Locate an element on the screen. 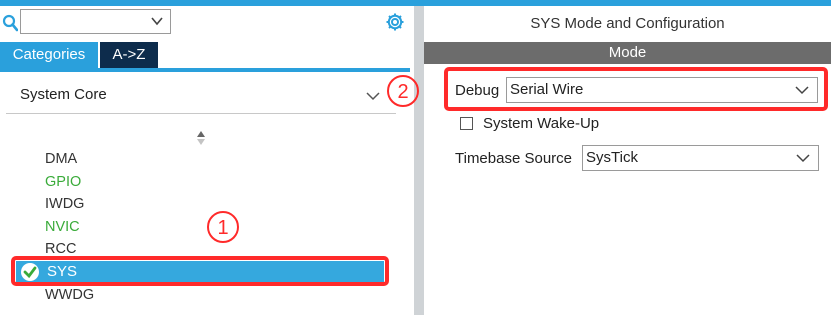 The width and height of the screenshot is (831, 315). category-divider is located at coordinates (201, 113).